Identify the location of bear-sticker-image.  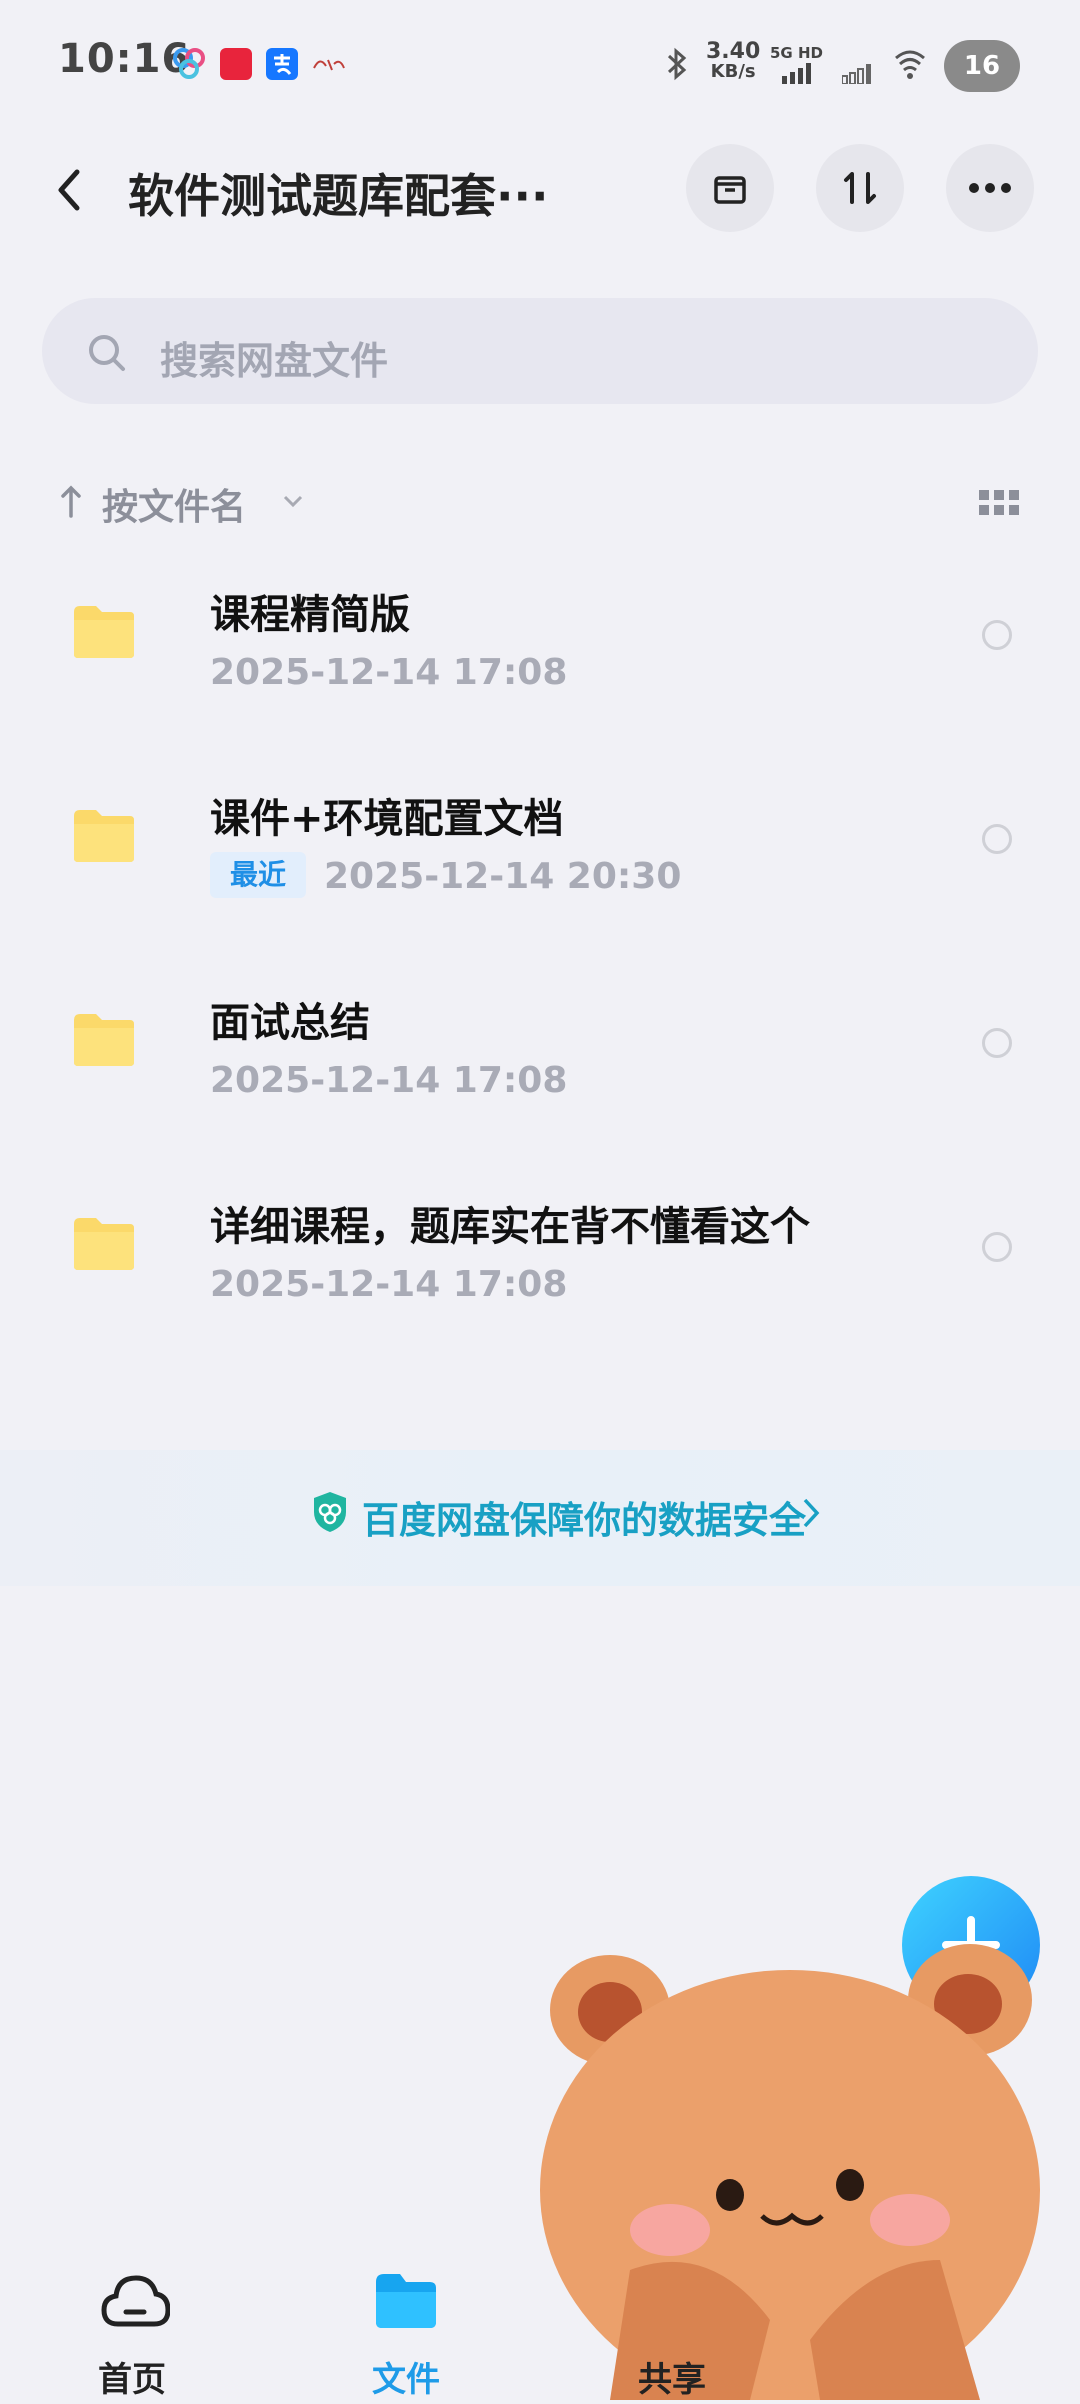
(795, 2172).